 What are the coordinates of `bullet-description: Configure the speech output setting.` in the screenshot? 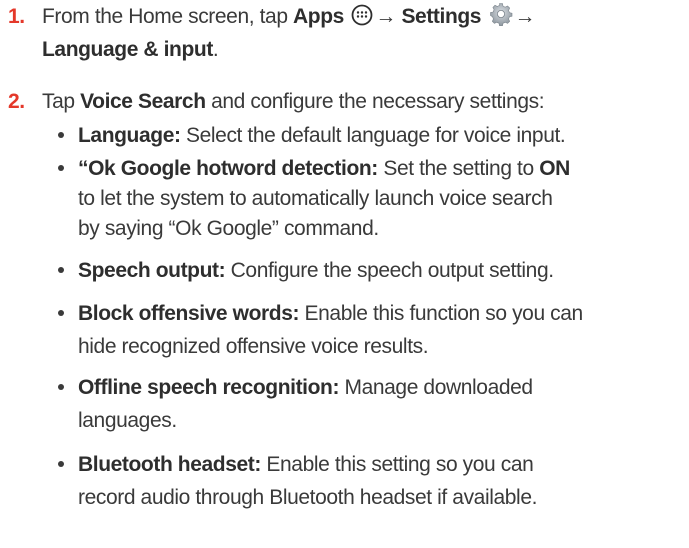 It's located at (389, 270).